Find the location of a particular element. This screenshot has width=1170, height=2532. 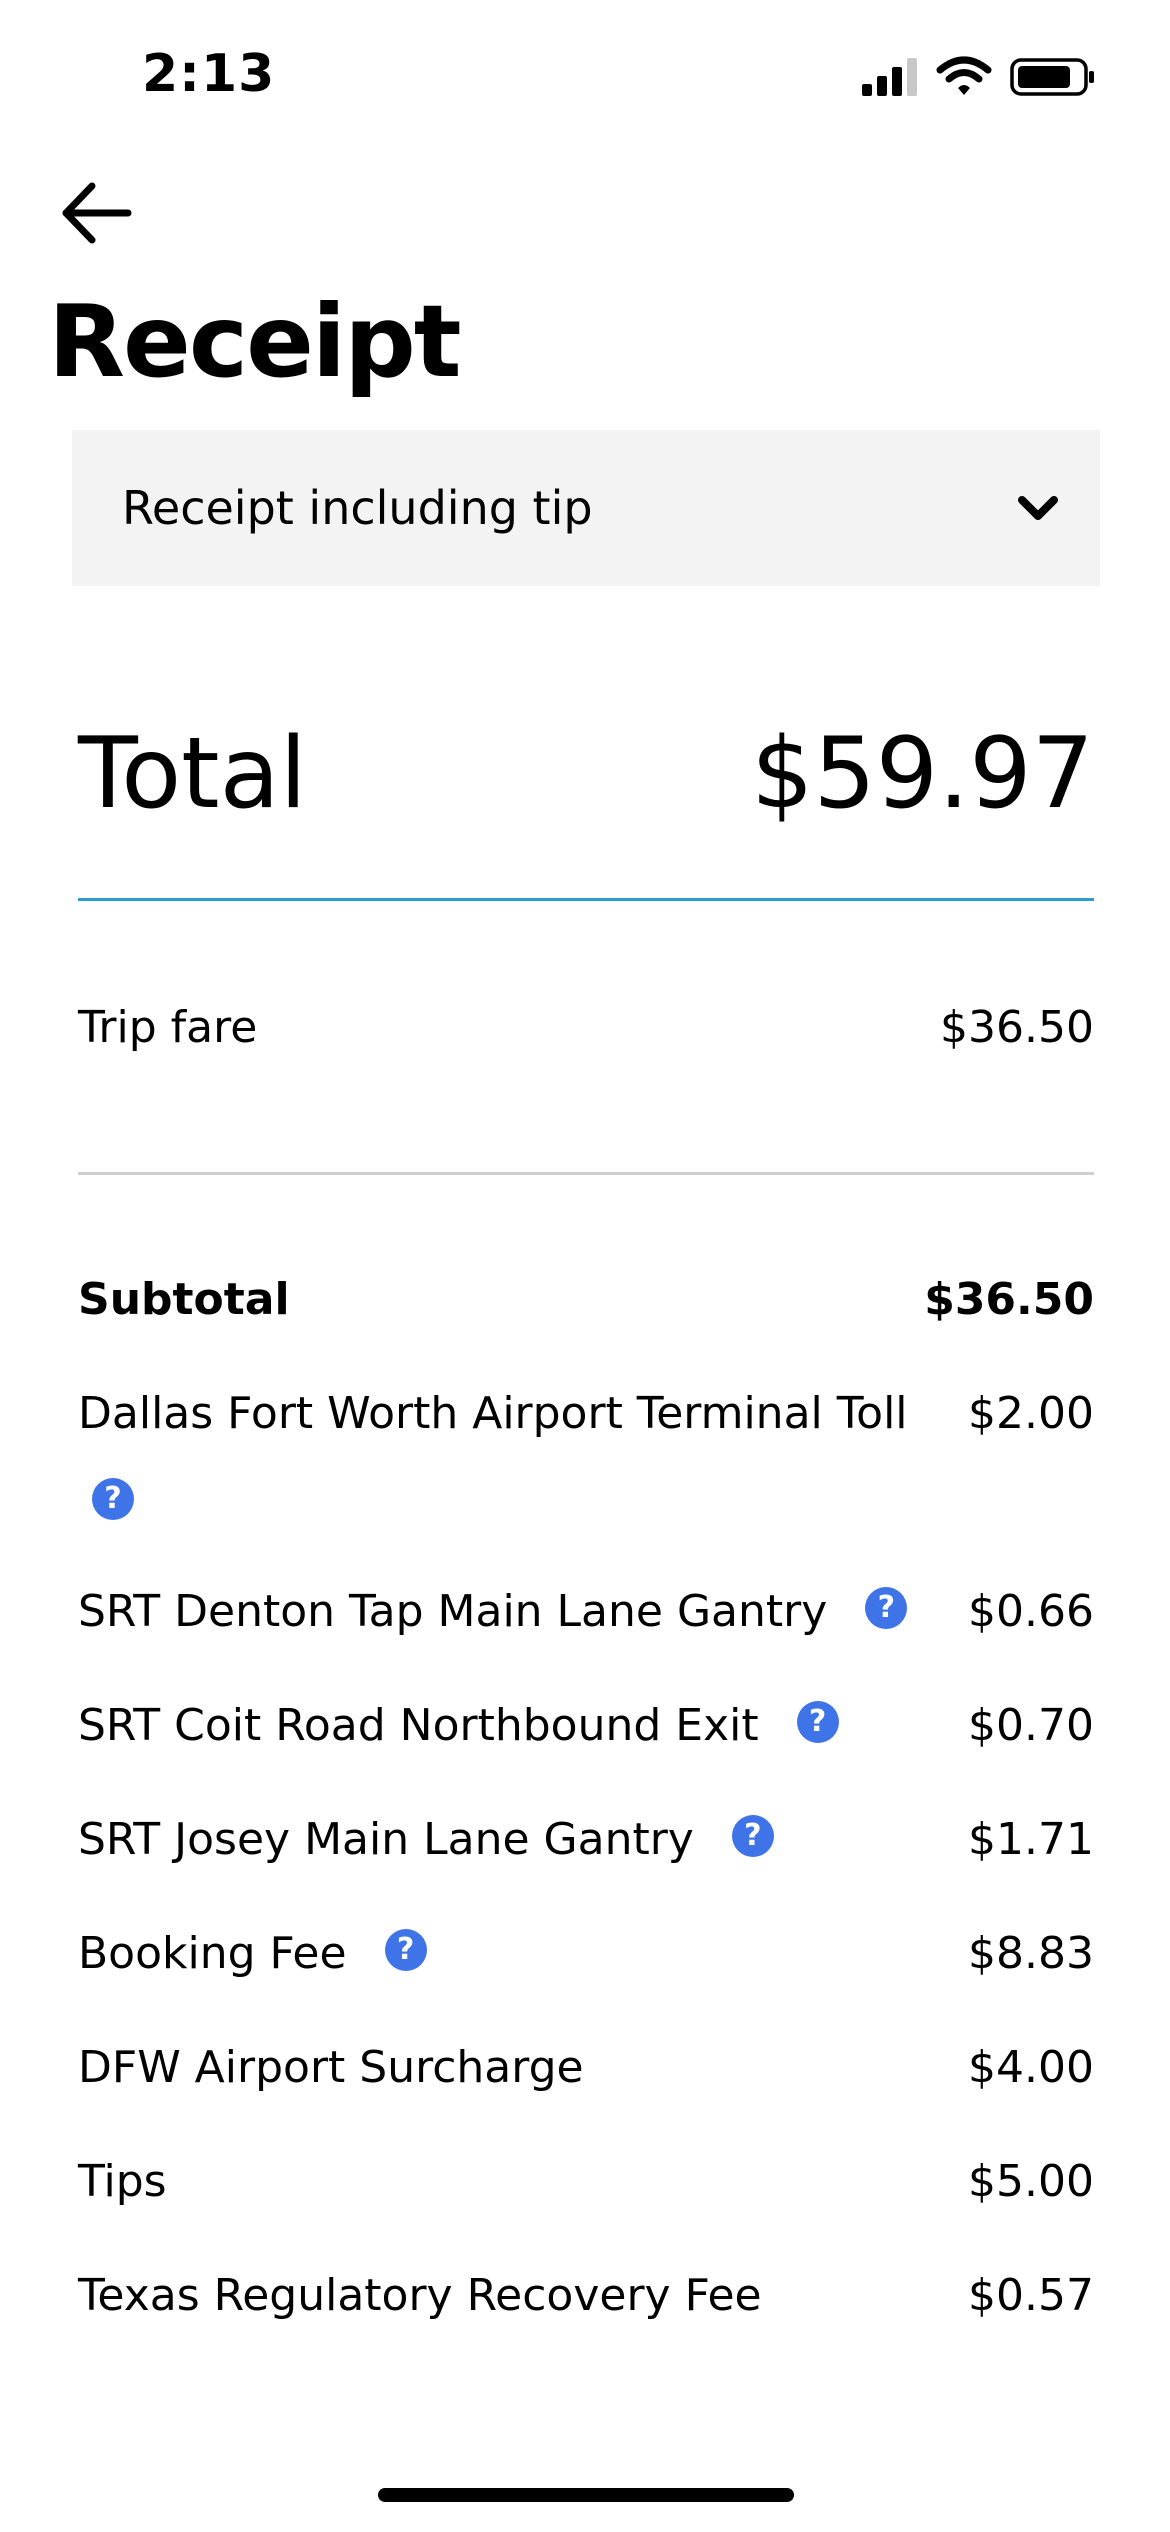

fee-label-text: SRT Denton Tap Main Lane Gantry is located at coordinates (453, 1611).